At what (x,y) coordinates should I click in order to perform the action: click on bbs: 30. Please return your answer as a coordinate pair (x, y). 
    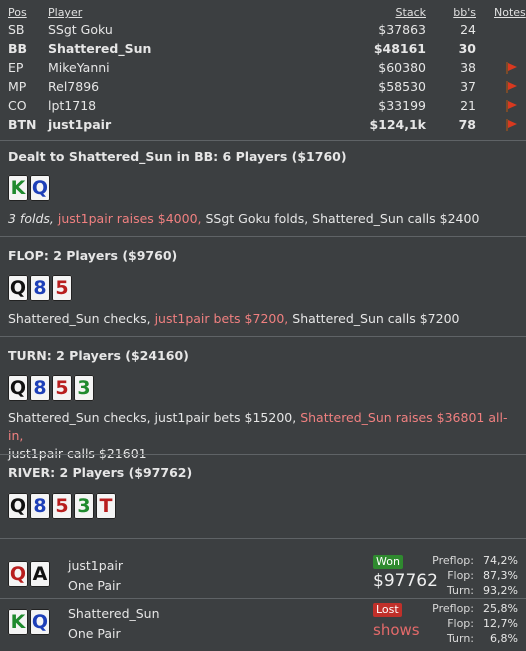
    Looking at the image, I should click on (467, 48).